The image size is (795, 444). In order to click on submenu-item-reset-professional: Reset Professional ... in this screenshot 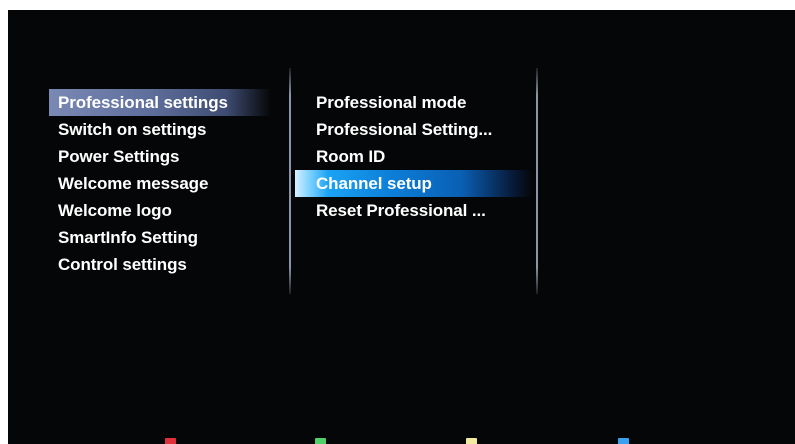, I will do `click(414, 210)`.